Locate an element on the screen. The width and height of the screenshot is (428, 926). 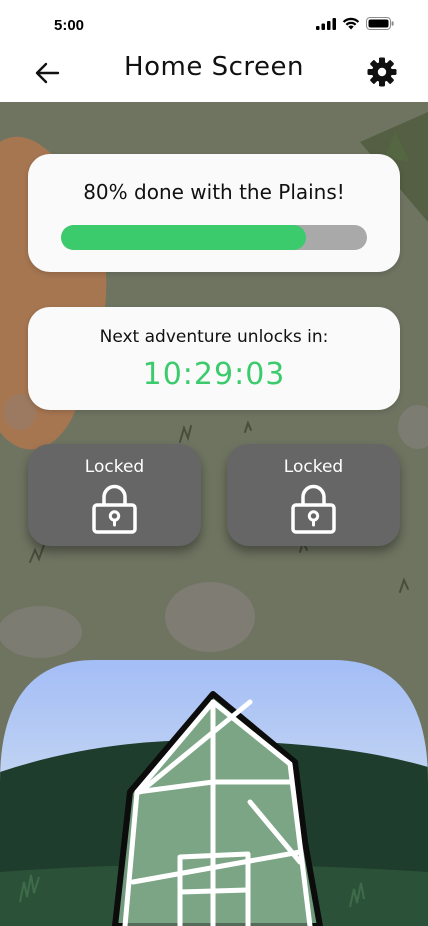
status-bar: 5:00 is located at coordinates (214, 24).